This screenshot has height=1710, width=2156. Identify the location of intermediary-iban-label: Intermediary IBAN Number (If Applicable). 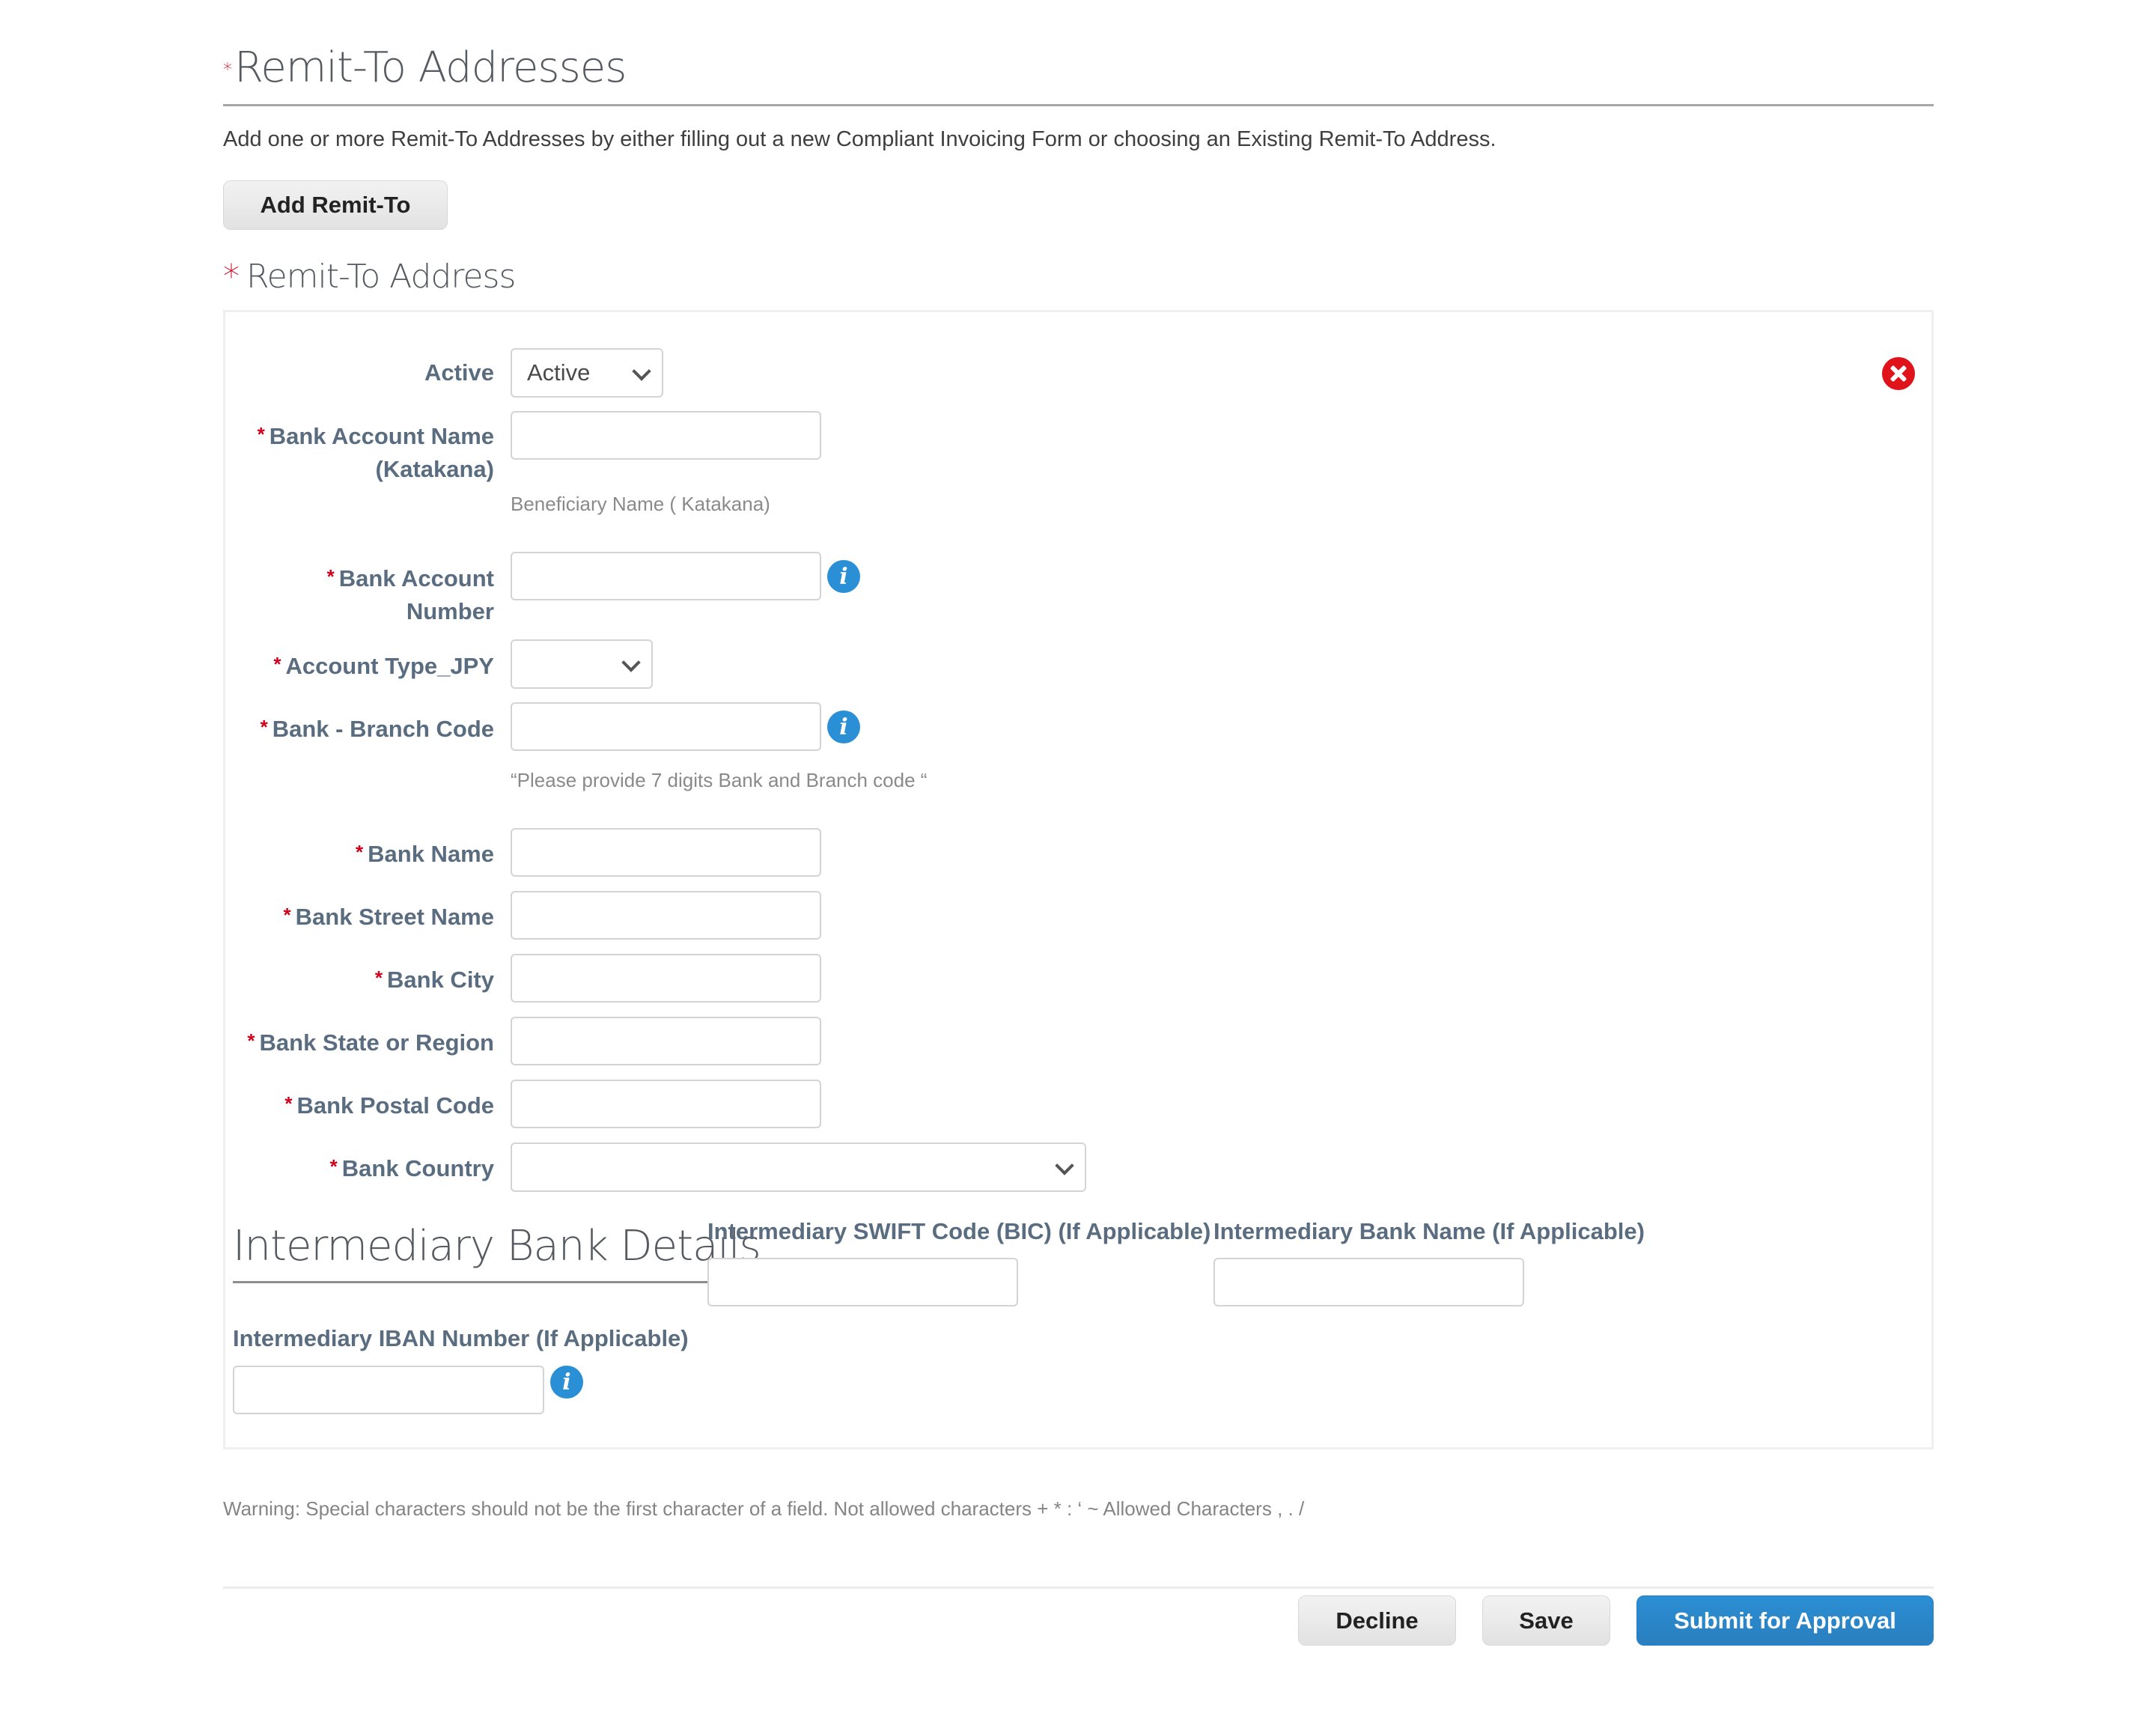
(461, 1338).